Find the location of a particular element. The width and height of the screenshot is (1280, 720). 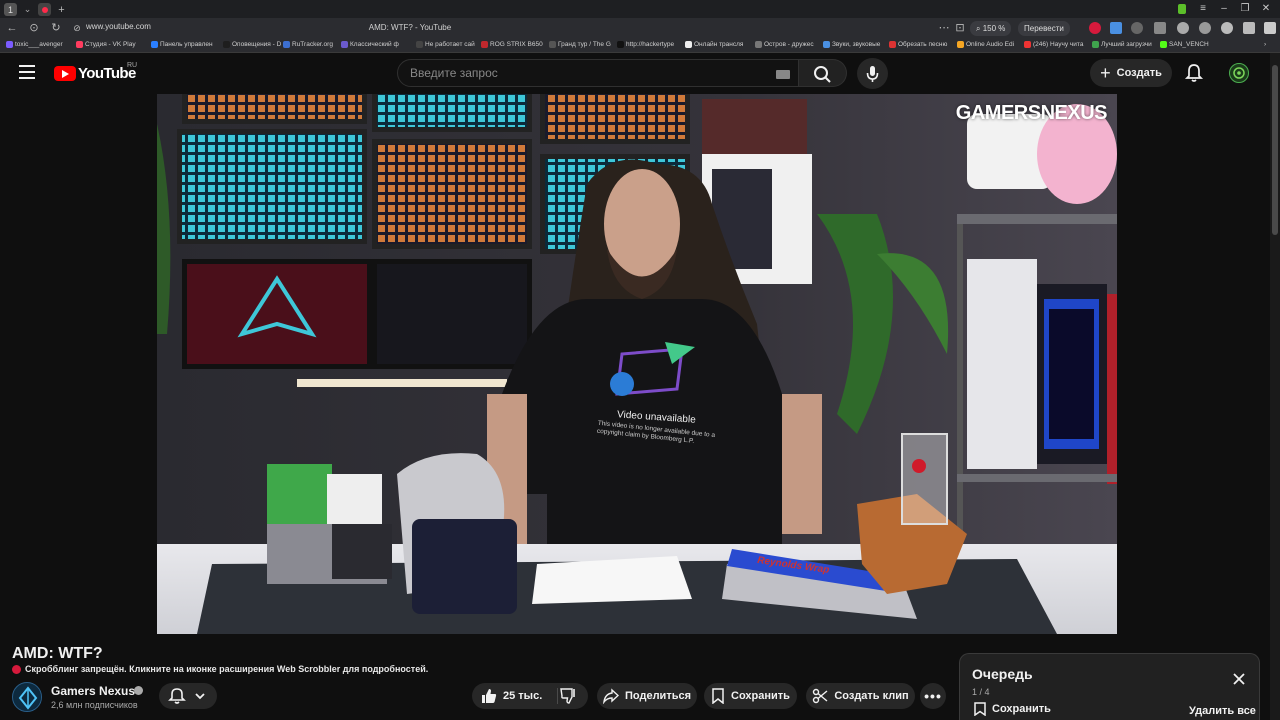

bookmark-item: Лучший загрузчи is located at coordinates (1122, 44).